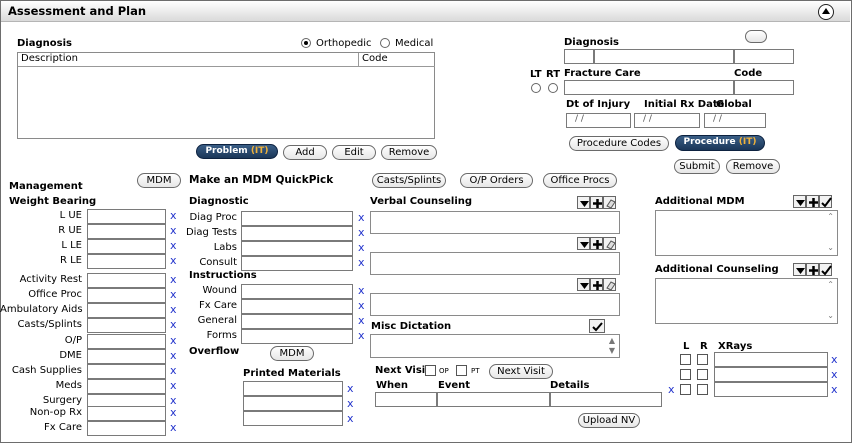 This screenshot has width=852, height=443. Describe the element at coordinates (606, 399) in the screenshot. I see `details-field` at that location.